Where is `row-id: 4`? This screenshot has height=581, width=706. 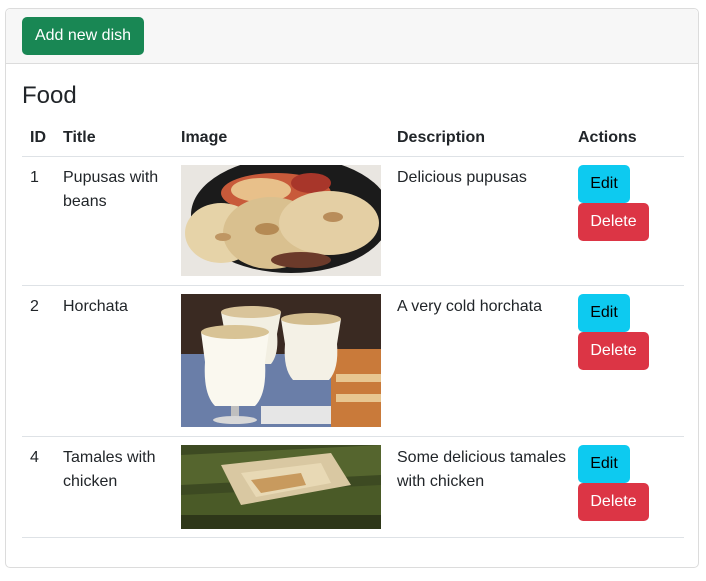 row-id: 4 is located at coordinates (34, 457).